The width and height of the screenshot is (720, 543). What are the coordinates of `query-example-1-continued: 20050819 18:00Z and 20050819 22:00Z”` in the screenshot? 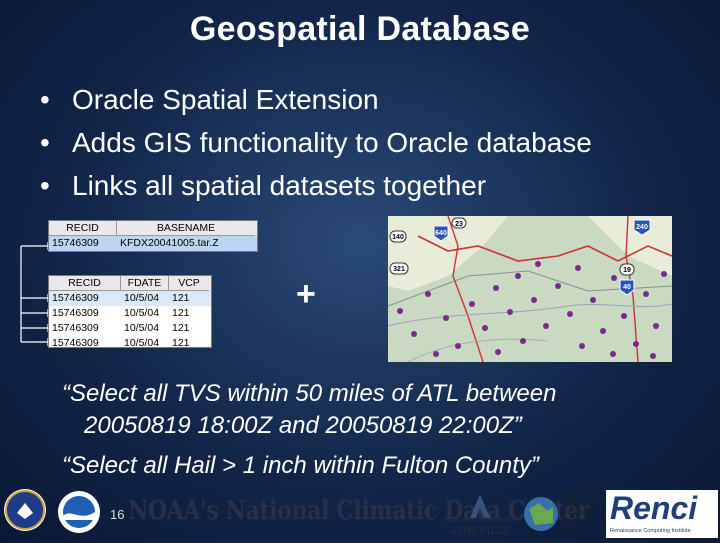 It's located at (303, 425).